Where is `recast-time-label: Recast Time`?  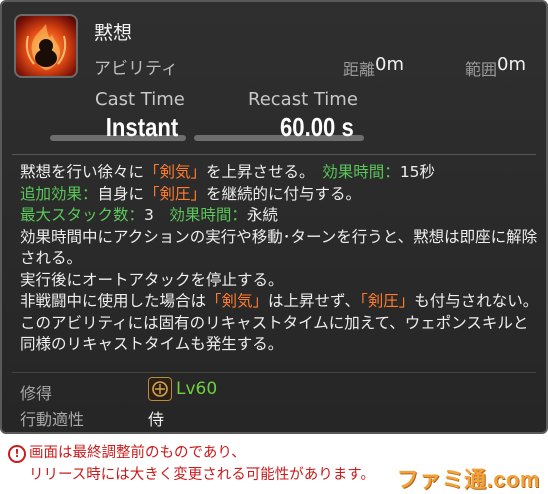
recast-time-label: Recast Time is located at coordinates (303, 99).